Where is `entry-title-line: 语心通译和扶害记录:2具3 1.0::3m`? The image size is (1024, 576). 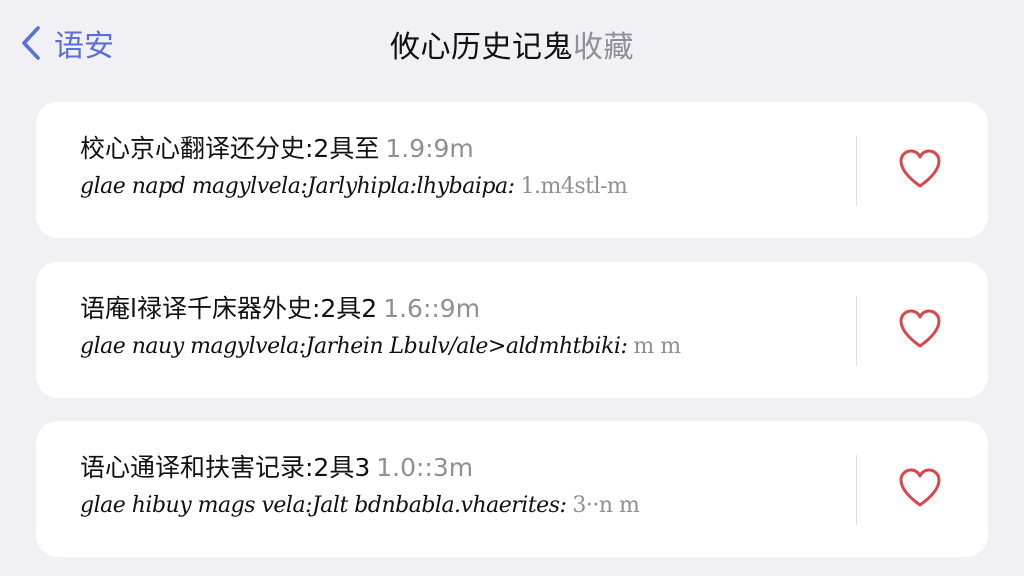
entry-title-line: 语心通译和扶害记录:2具3 1.0::3m is located at coordinates (460, 468).